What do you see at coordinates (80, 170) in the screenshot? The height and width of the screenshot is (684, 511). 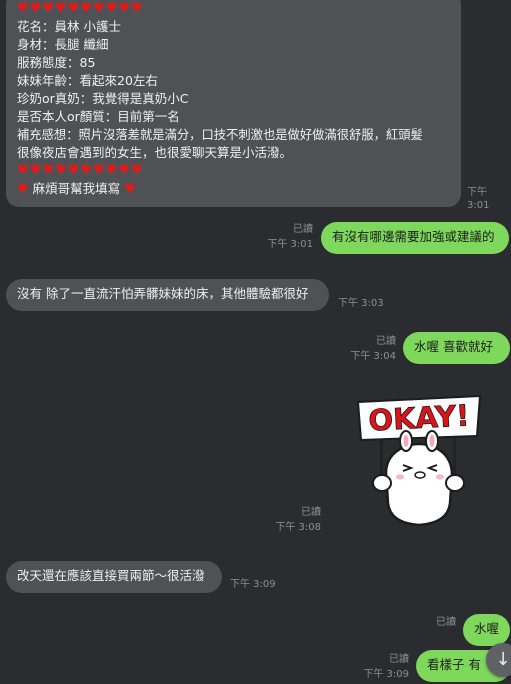 I see `hearts-row-bottom: ♥♥♥♥♥♥♥♥♥♥` at bounding box center [80, 170].